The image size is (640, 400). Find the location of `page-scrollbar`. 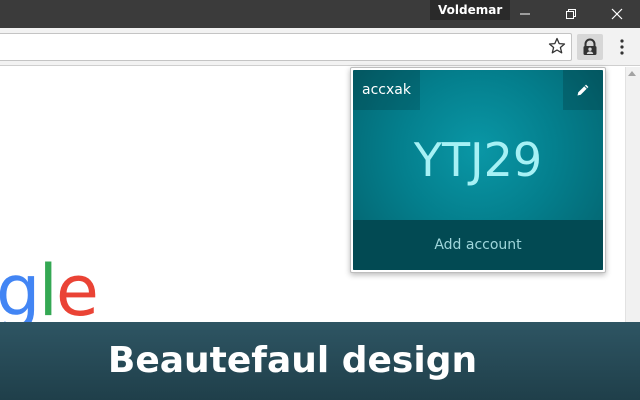

page-scrollbar is located at coordinates (632, 197).